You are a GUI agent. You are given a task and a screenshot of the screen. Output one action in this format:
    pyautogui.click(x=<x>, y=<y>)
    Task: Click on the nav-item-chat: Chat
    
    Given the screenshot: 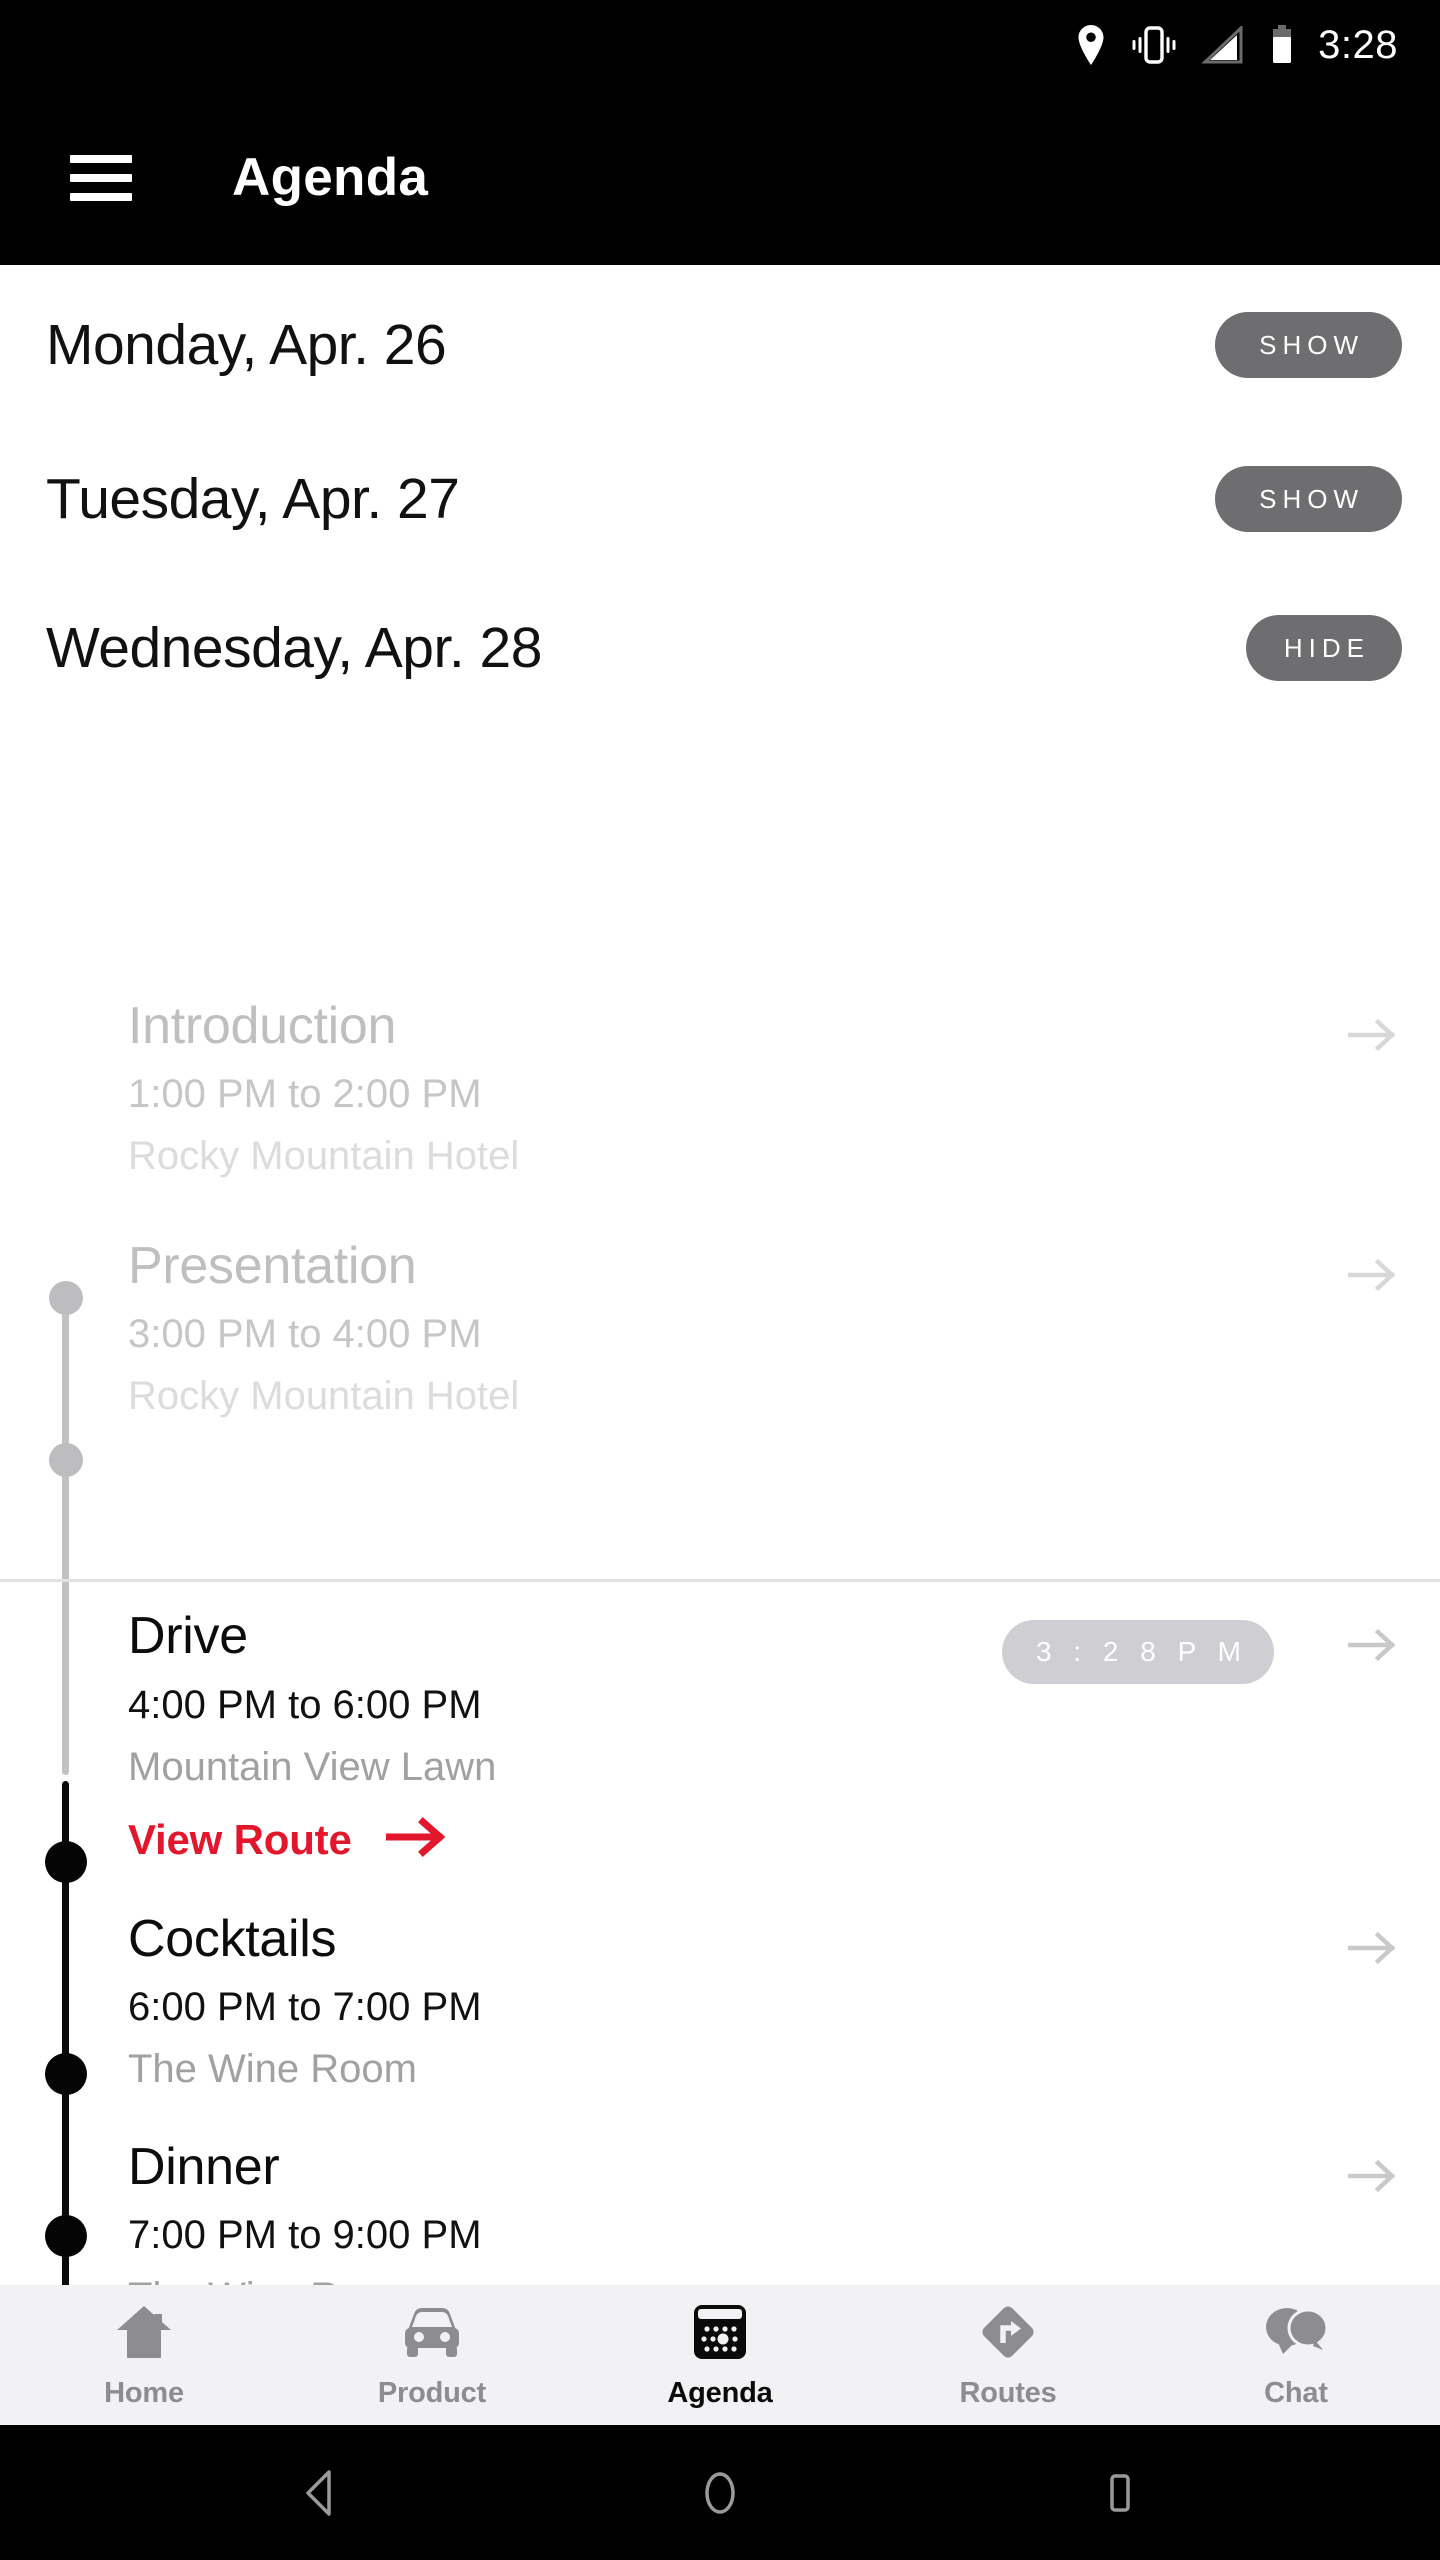 What is the action you would take?
    pyautogui.click(x=1296, y=2355)
    